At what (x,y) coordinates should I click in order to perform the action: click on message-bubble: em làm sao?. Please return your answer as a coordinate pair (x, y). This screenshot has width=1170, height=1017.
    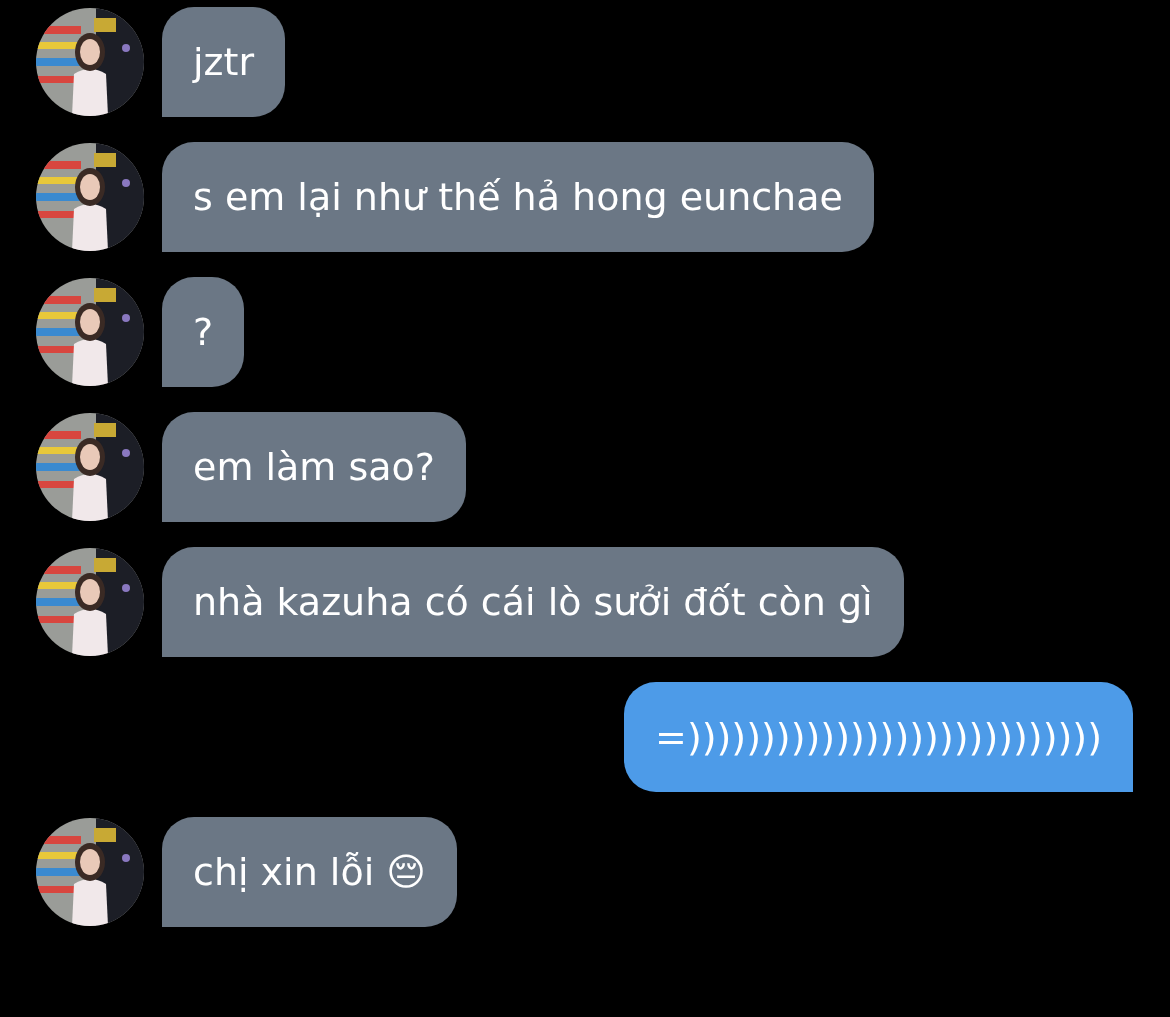
    Looking at the image, I should click on (314, 467).